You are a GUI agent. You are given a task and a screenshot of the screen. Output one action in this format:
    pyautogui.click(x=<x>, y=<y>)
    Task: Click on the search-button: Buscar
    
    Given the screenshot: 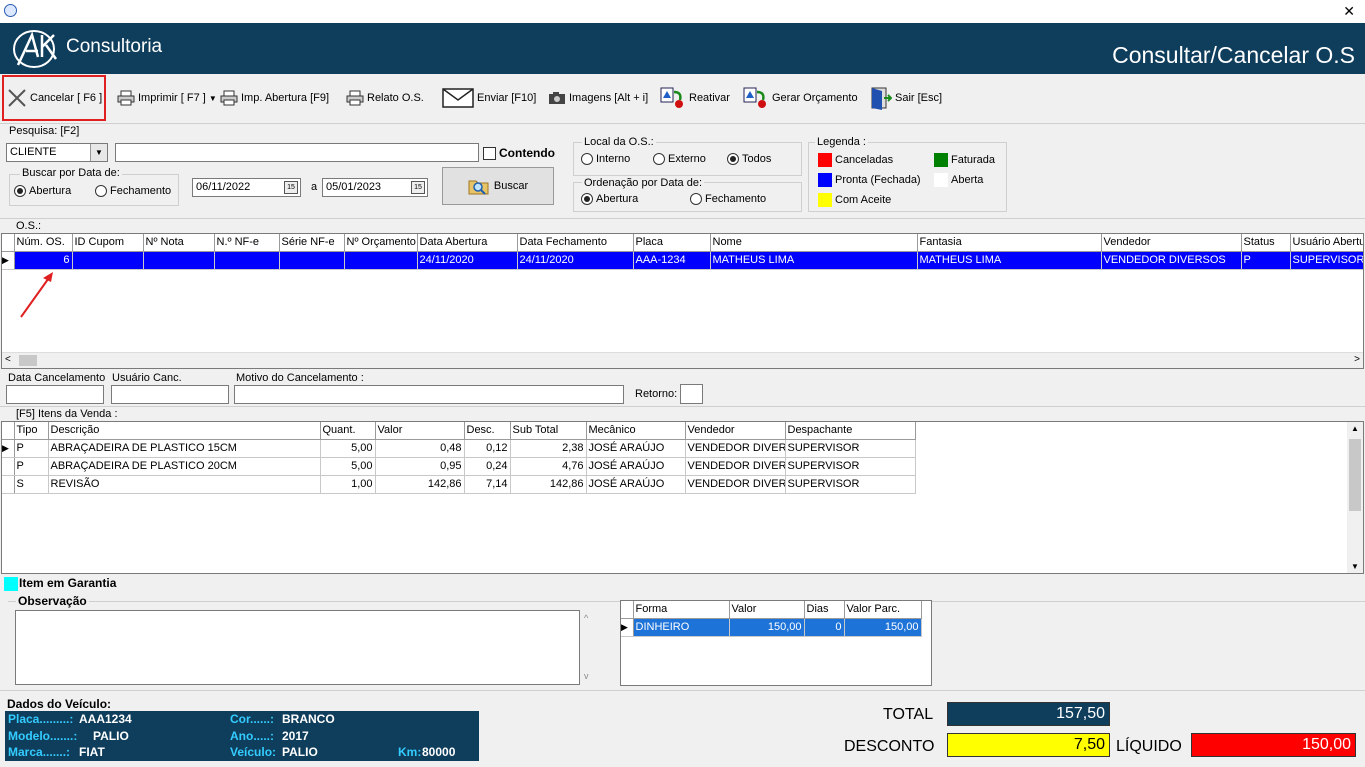 What is the action you would take?
    pyautogui.click(x=498, y=186)
    